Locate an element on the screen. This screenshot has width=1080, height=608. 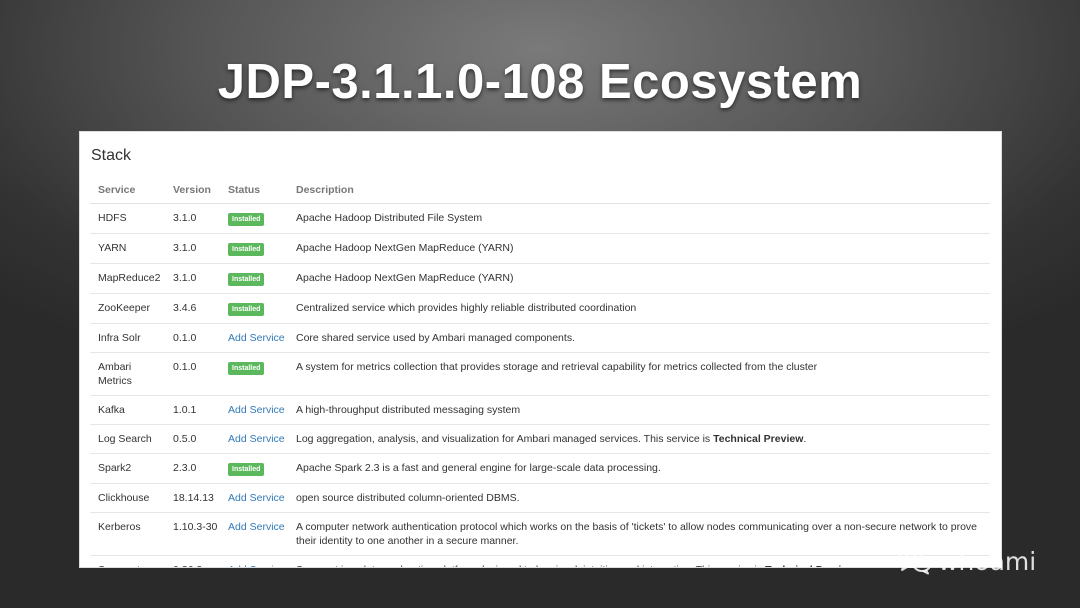
column-header-version: Version is located at coordinates (192, 190).